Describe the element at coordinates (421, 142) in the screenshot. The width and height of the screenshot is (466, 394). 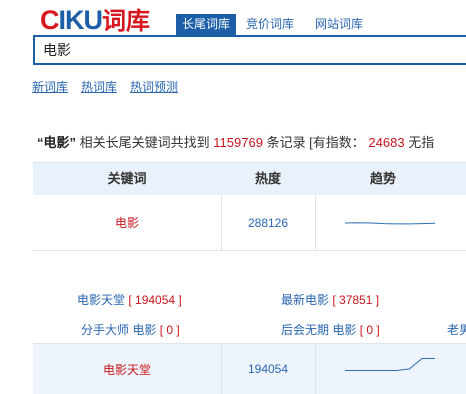
I see `summary-text-3: 无指` at that location.